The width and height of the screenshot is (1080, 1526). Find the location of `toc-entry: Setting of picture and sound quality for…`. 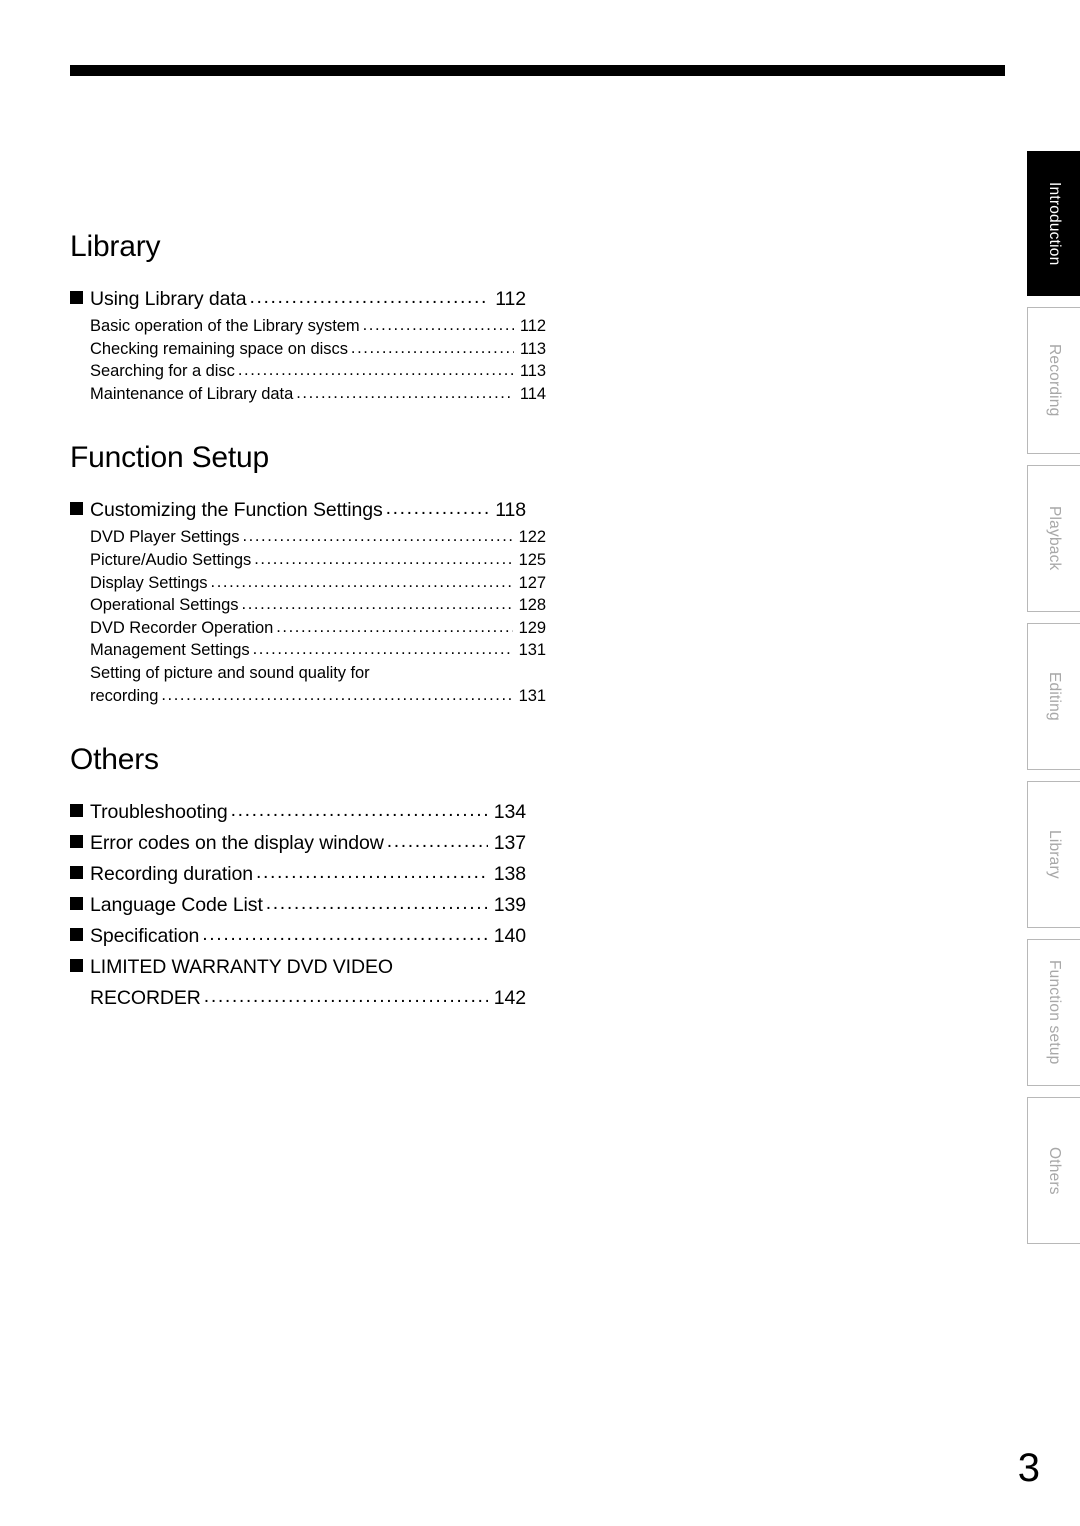

toc-entry: Setting of picture and sound quality for… is located at coordinates (308, 684).